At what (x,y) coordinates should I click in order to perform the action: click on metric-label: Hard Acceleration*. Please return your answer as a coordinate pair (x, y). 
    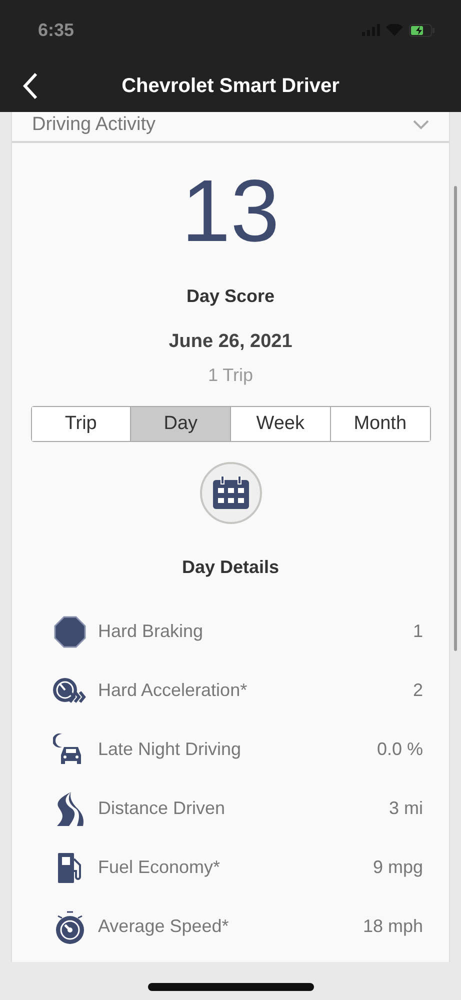
    Looking at the image, I should click on (173, 690).